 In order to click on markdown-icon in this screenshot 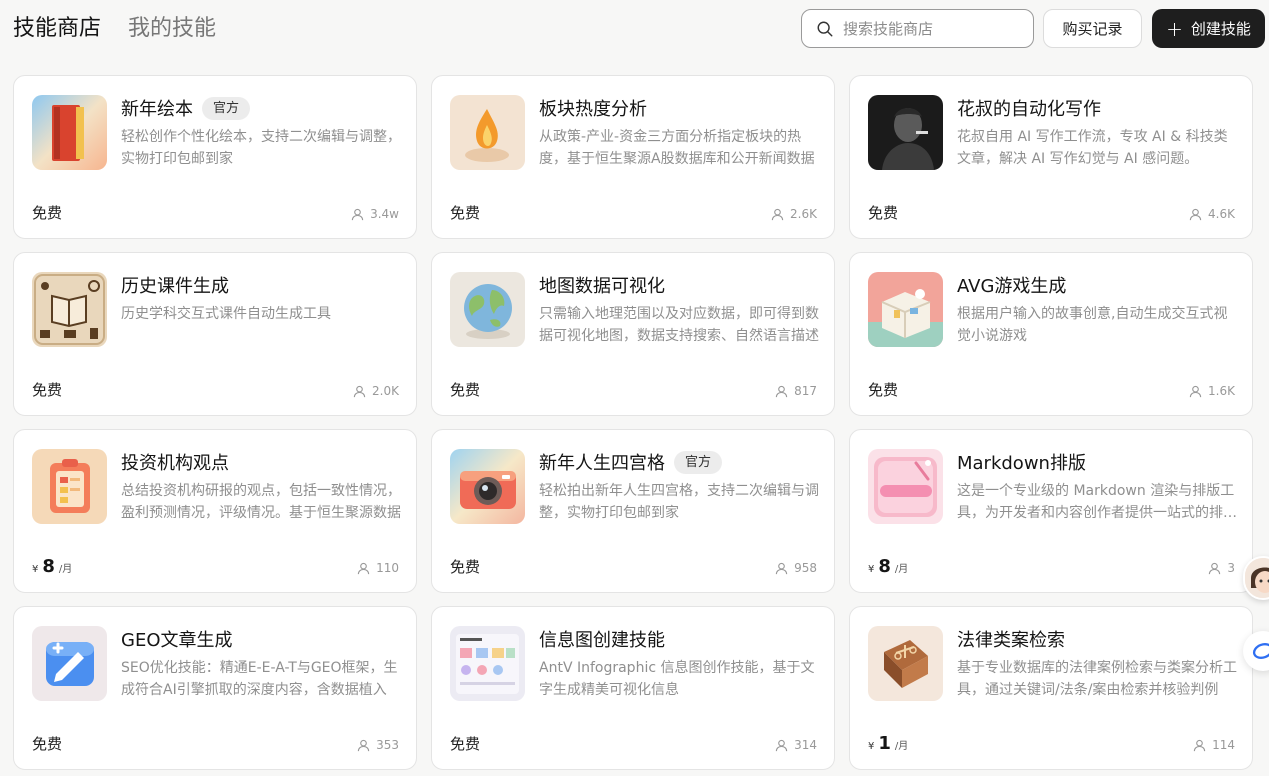, I will do `click(905, 486)`.